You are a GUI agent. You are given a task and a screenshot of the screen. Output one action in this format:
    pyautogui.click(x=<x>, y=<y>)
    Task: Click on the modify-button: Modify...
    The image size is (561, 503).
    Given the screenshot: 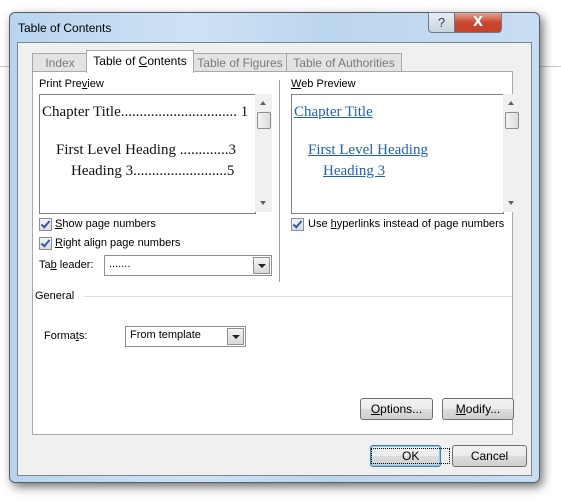 What is the action you would take?
    pyautogui.click(x=478, y=409)
    